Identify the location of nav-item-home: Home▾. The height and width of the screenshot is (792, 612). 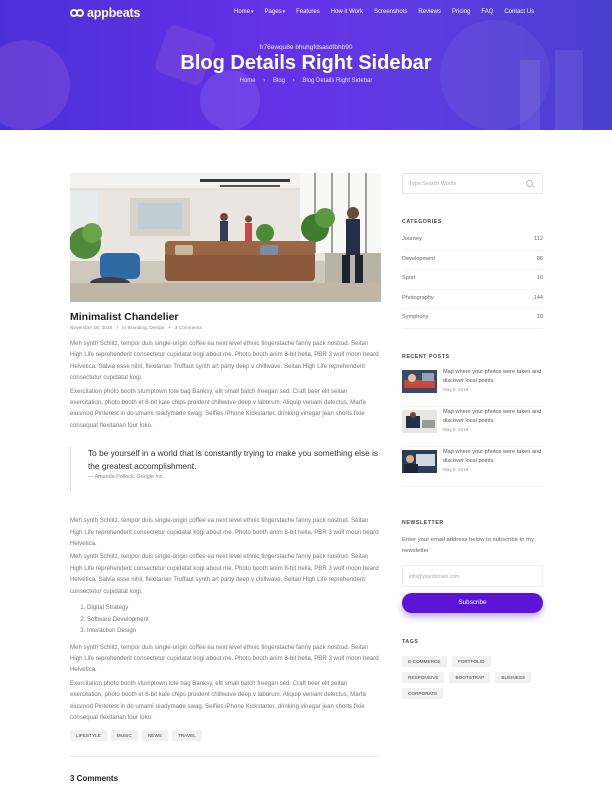
(244, 12).